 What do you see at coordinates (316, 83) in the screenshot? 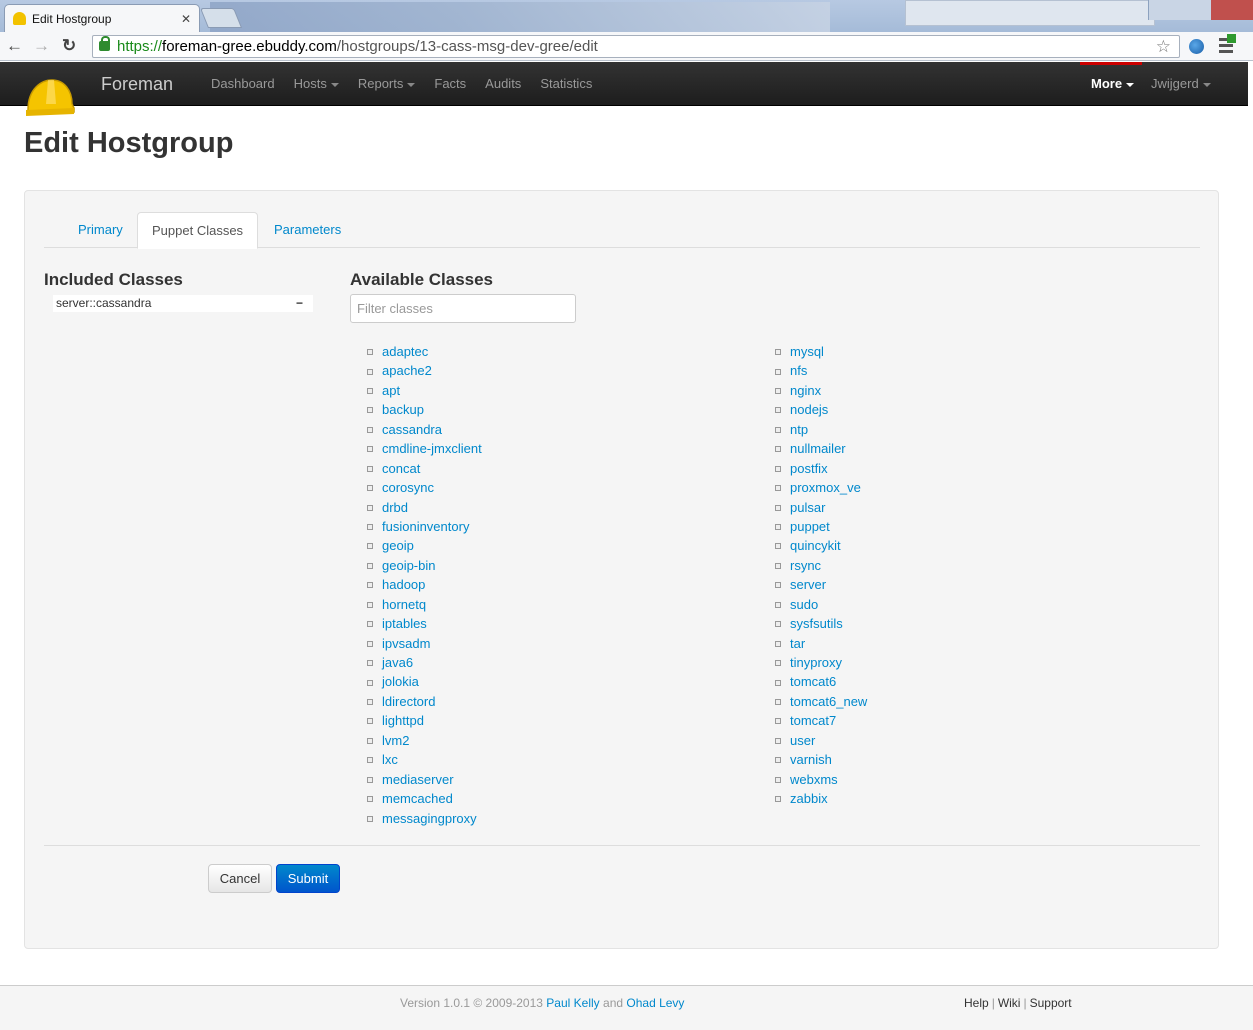
I see `nav-hosts: Hosts` at bounding box center [316, 83].